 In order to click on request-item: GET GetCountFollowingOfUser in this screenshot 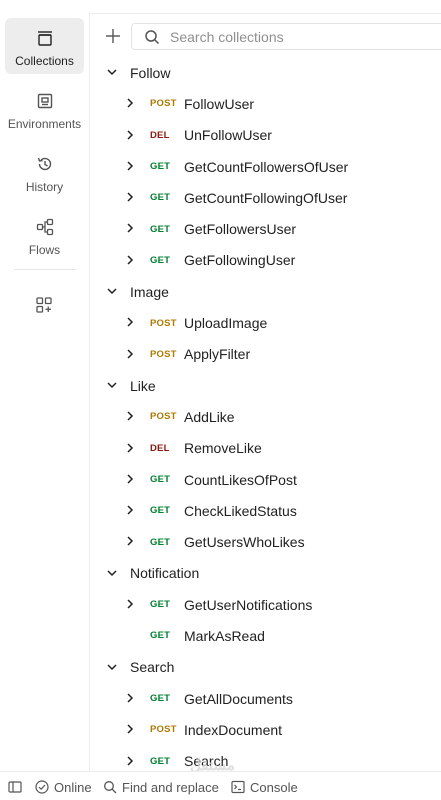, I will do `click(265, 197)`.